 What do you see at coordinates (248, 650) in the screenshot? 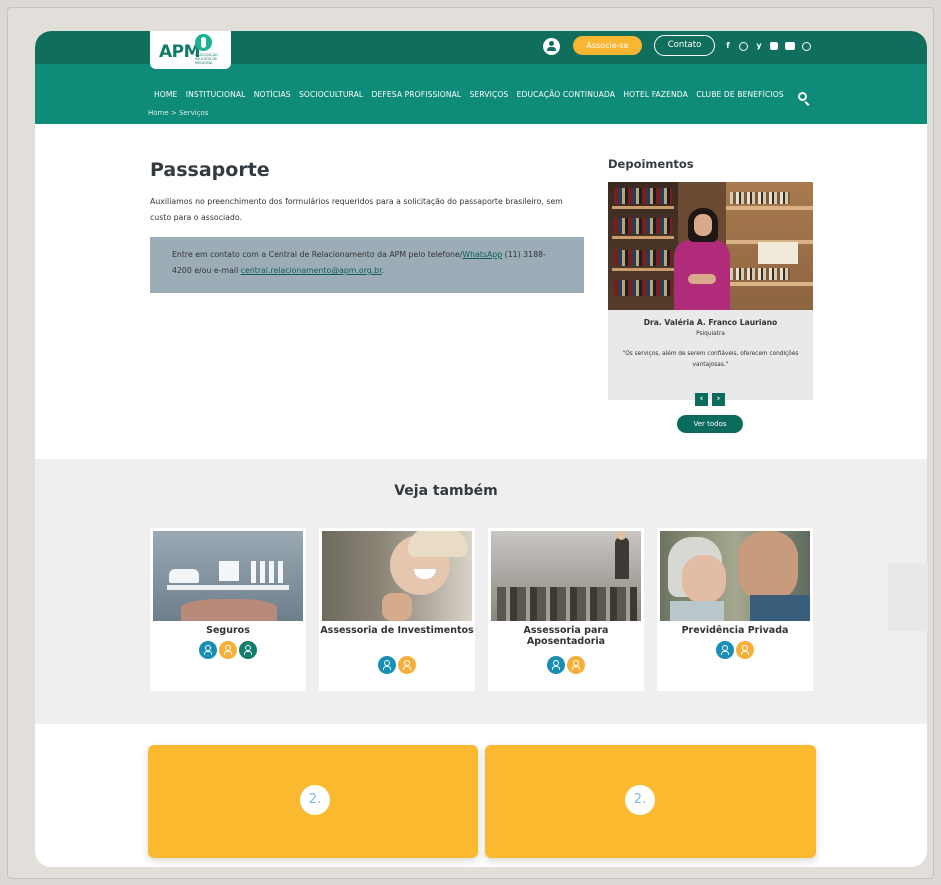
I see `briefcase-icon` at bounding box center [248, 650].